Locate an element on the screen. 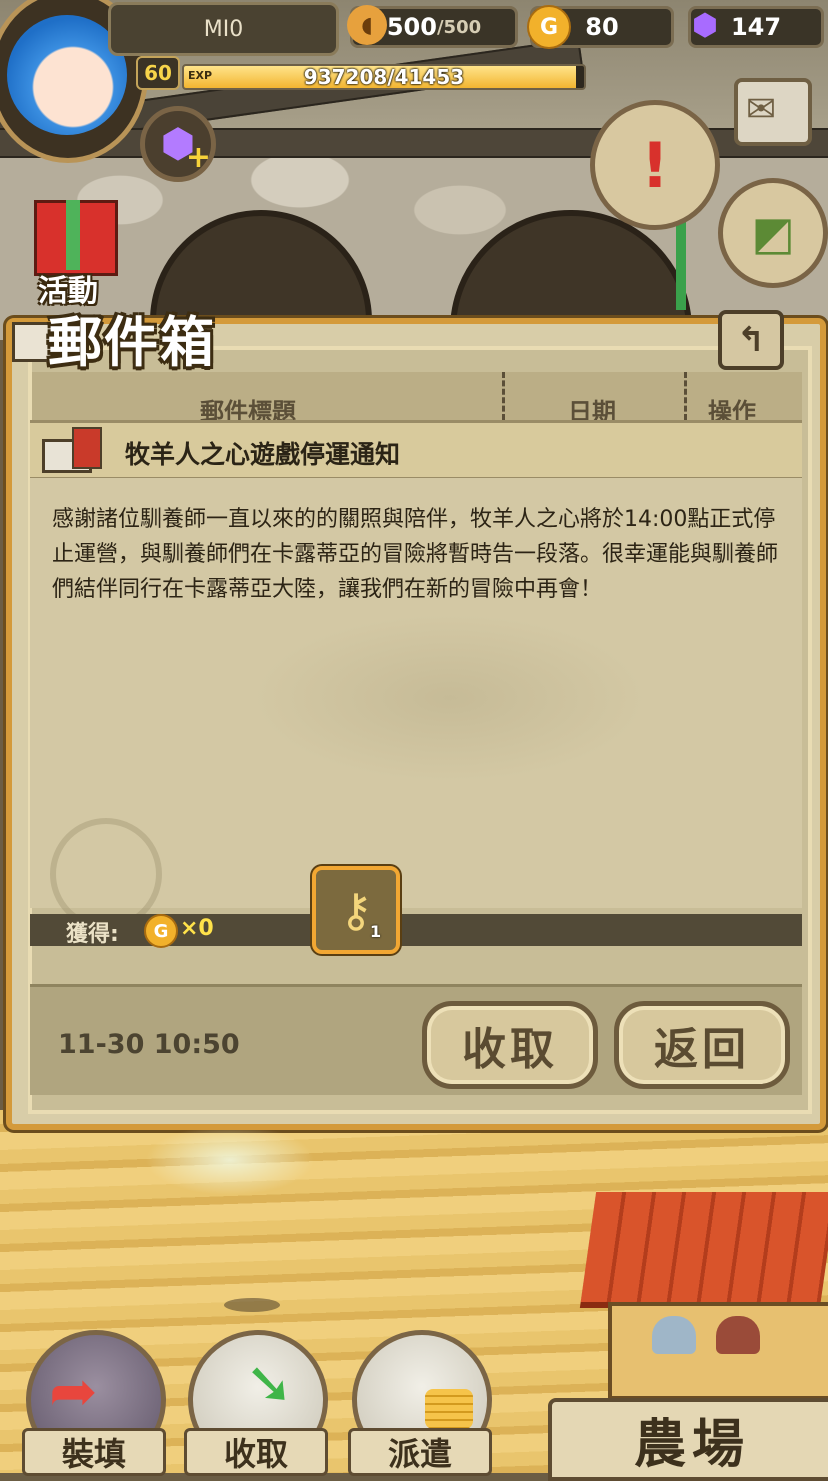 The width and height of the screenshot is (828, 1481). gold-counter: G 80 is located at coordinates (600, 27).